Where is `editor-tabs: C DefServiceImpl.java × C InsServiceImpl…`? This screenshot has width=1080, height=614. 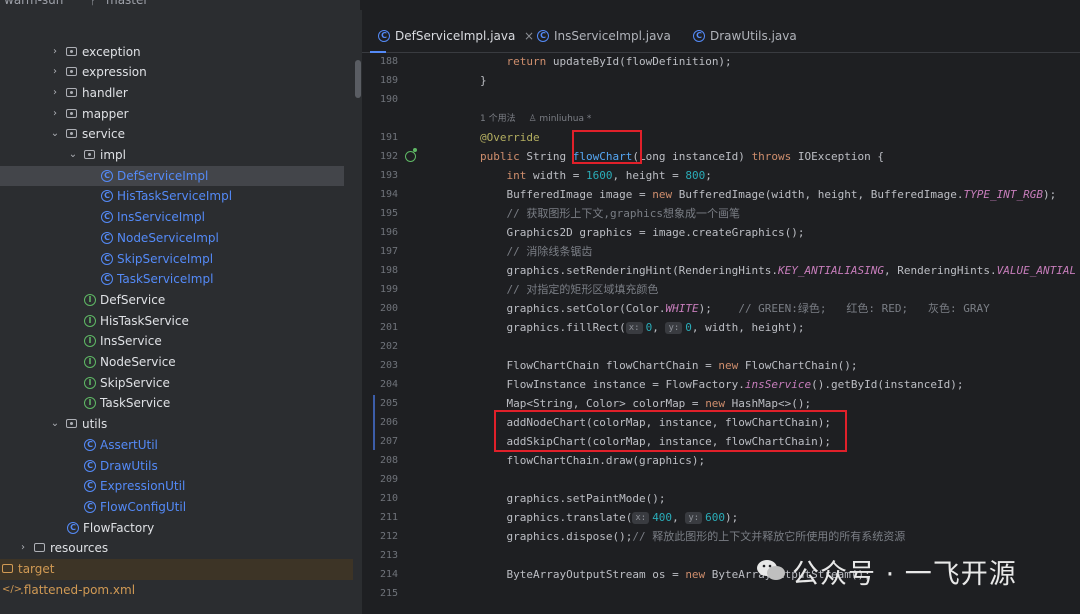
editor-tabs: C DefServiceImpl.java × C InsServiceImpl… is located at coordinates (721, 36).